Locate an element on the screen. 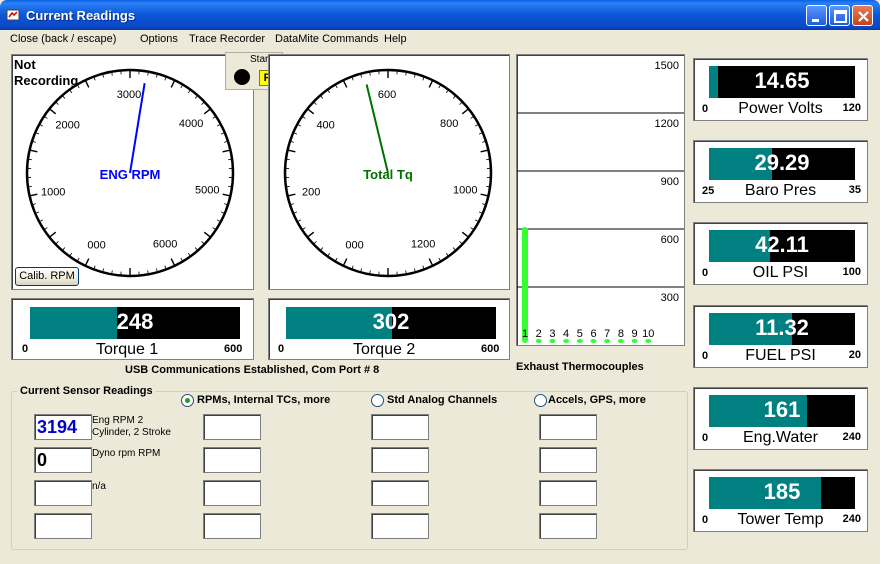  tower-temp-max: 240 is located at coordinates (851, 519).